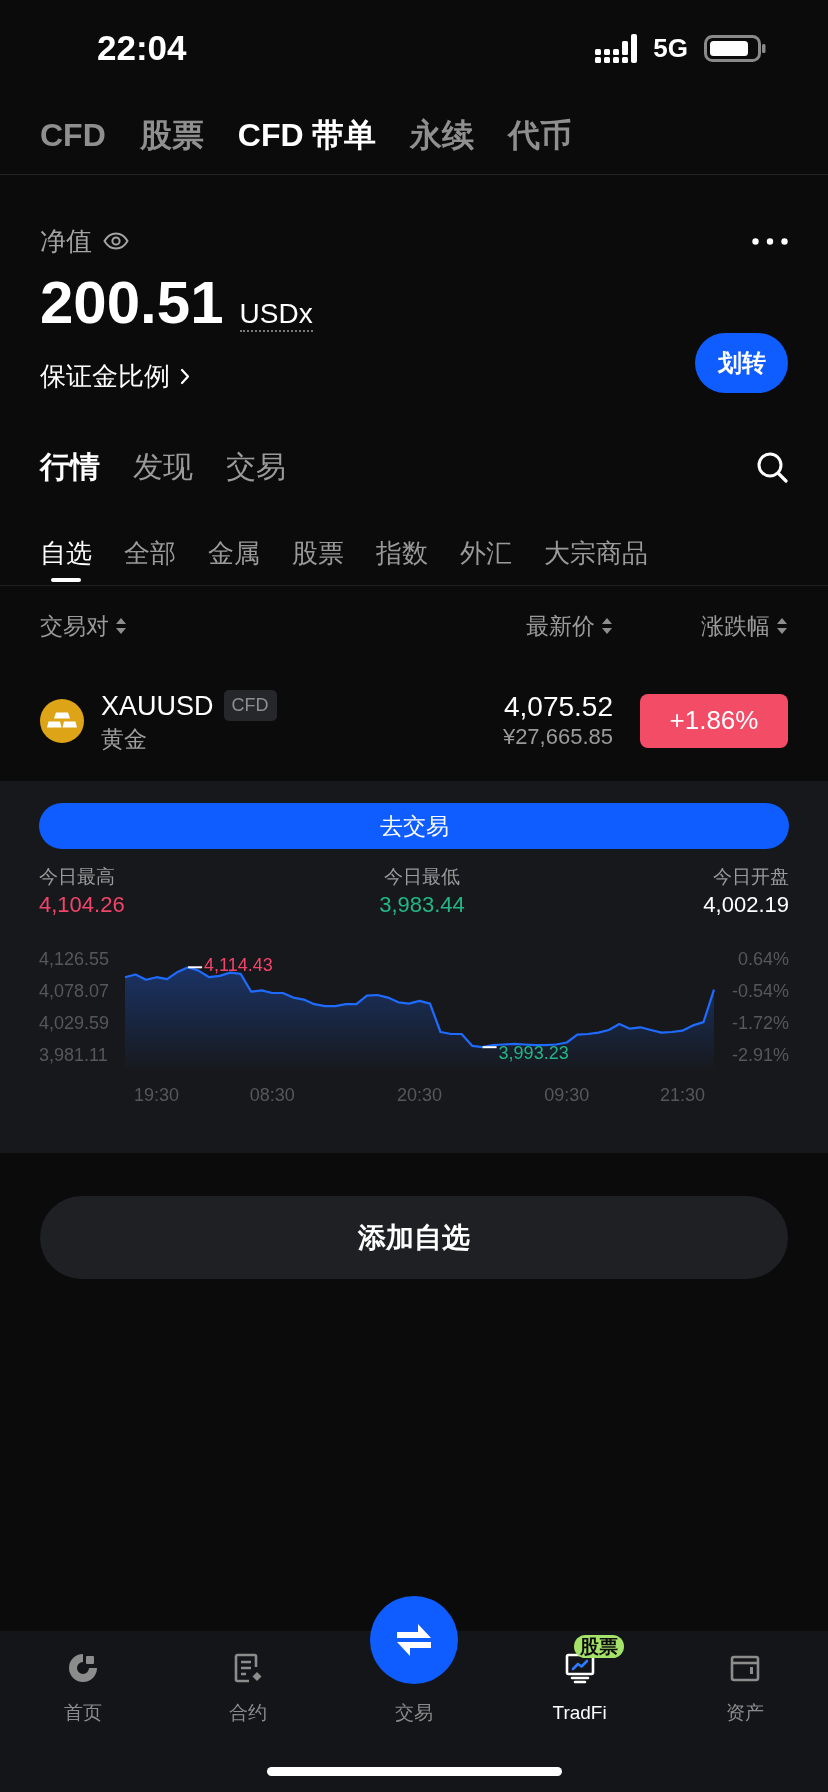 This screenshot has width=828, height=1792. Describe the element at coordinates (770, 241) in the screenshot. I see `more-icon` at that location.